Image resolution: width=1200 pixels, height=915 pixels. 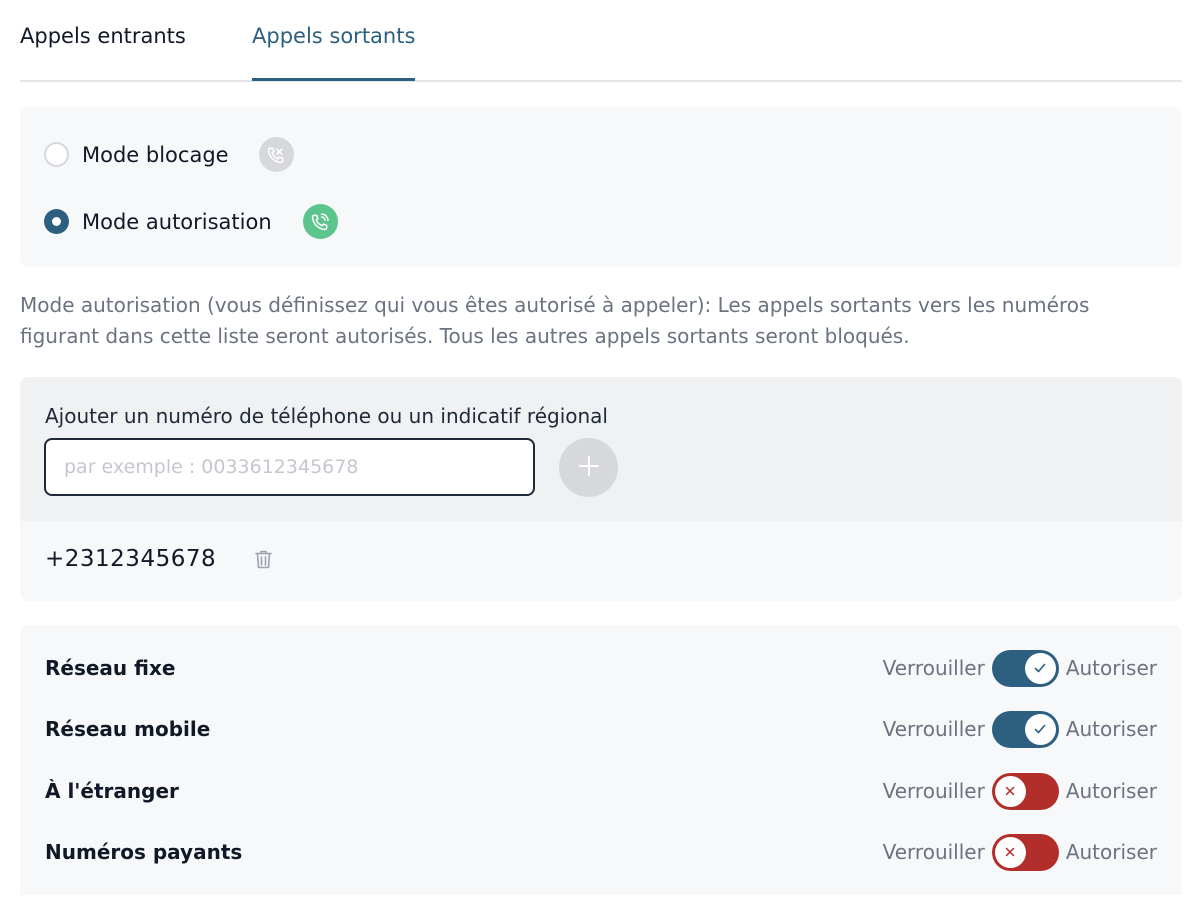 I want to click on network-toggle-payants, so click(x=1025, y=852).